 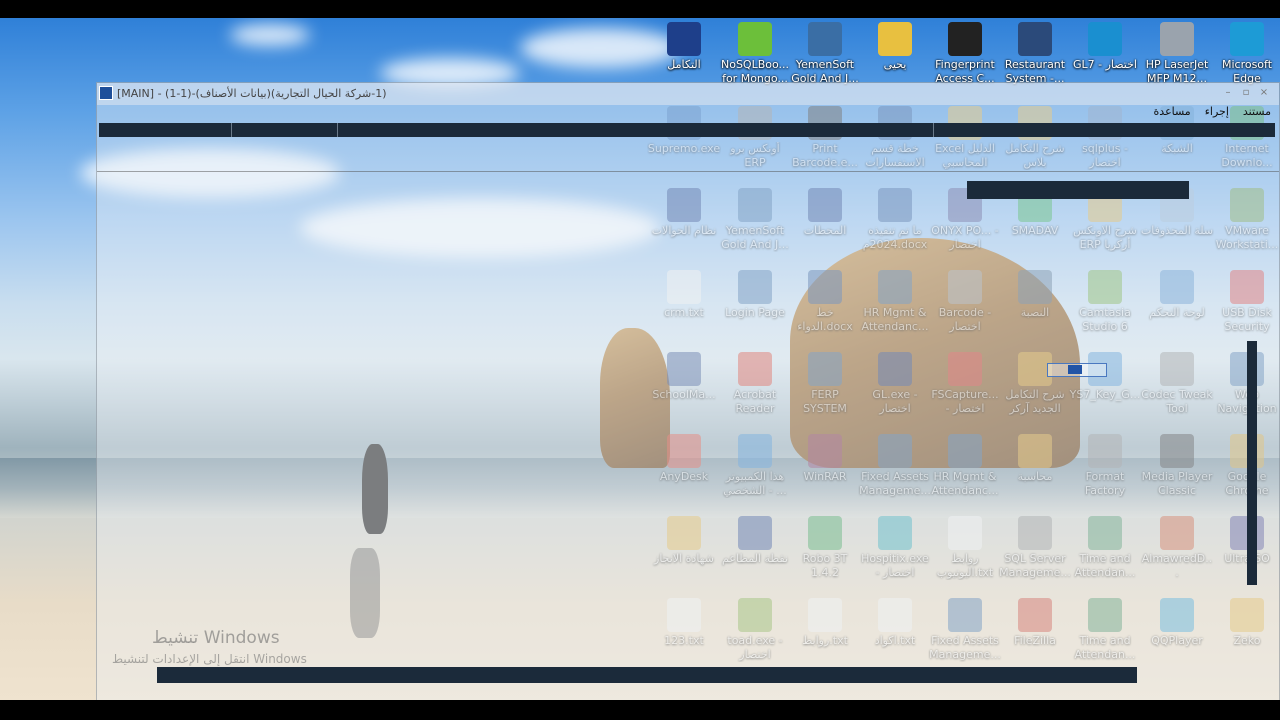 I want to click on menu-help: مساعدة, so click(x=1172, y=114).